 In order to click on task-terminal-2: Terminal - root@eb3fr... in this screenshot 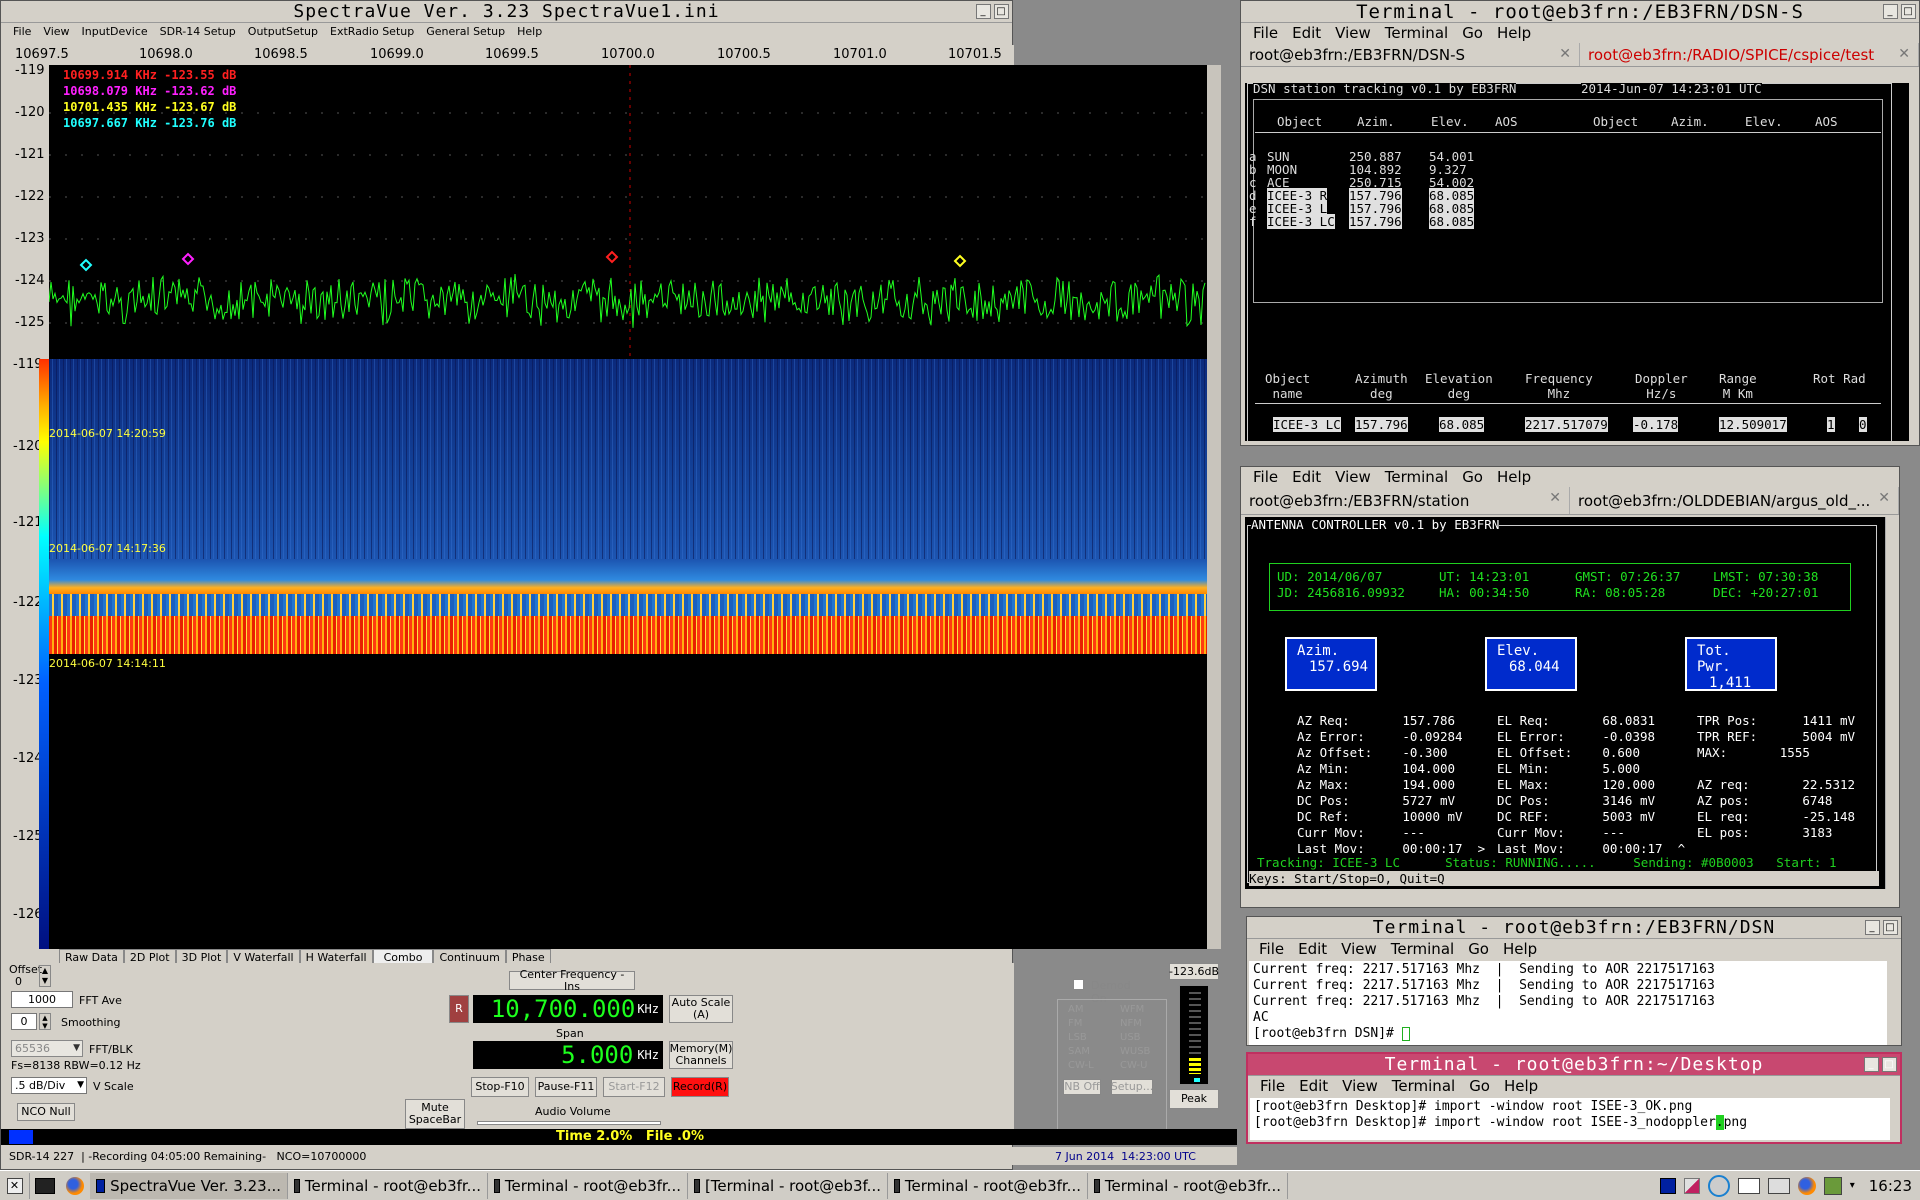, I will do `click(588, 1185)`.